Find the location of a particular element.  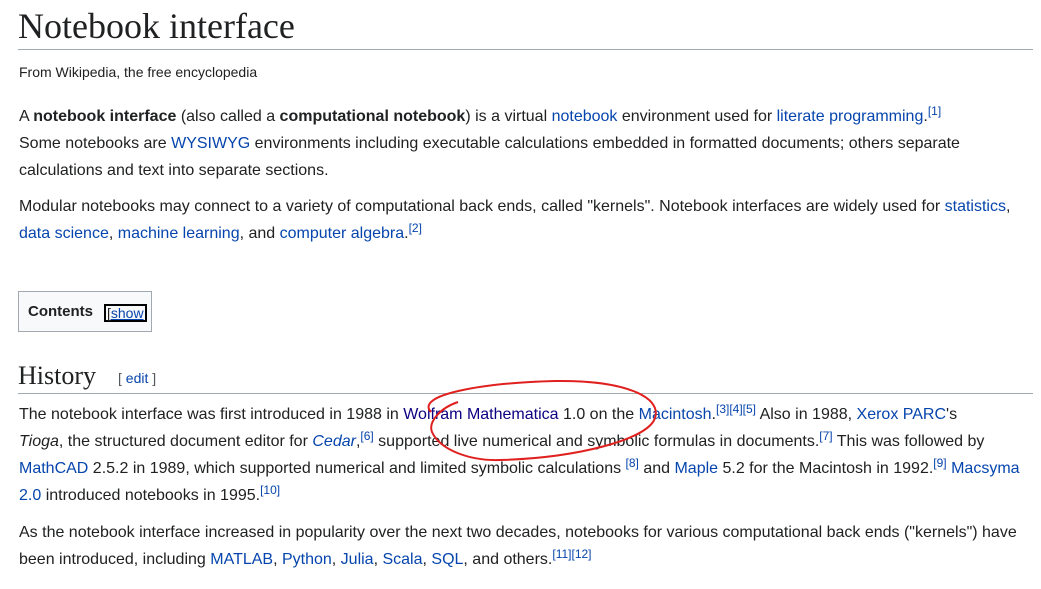

citation-4: [4] is located at coordinates (735, 409).